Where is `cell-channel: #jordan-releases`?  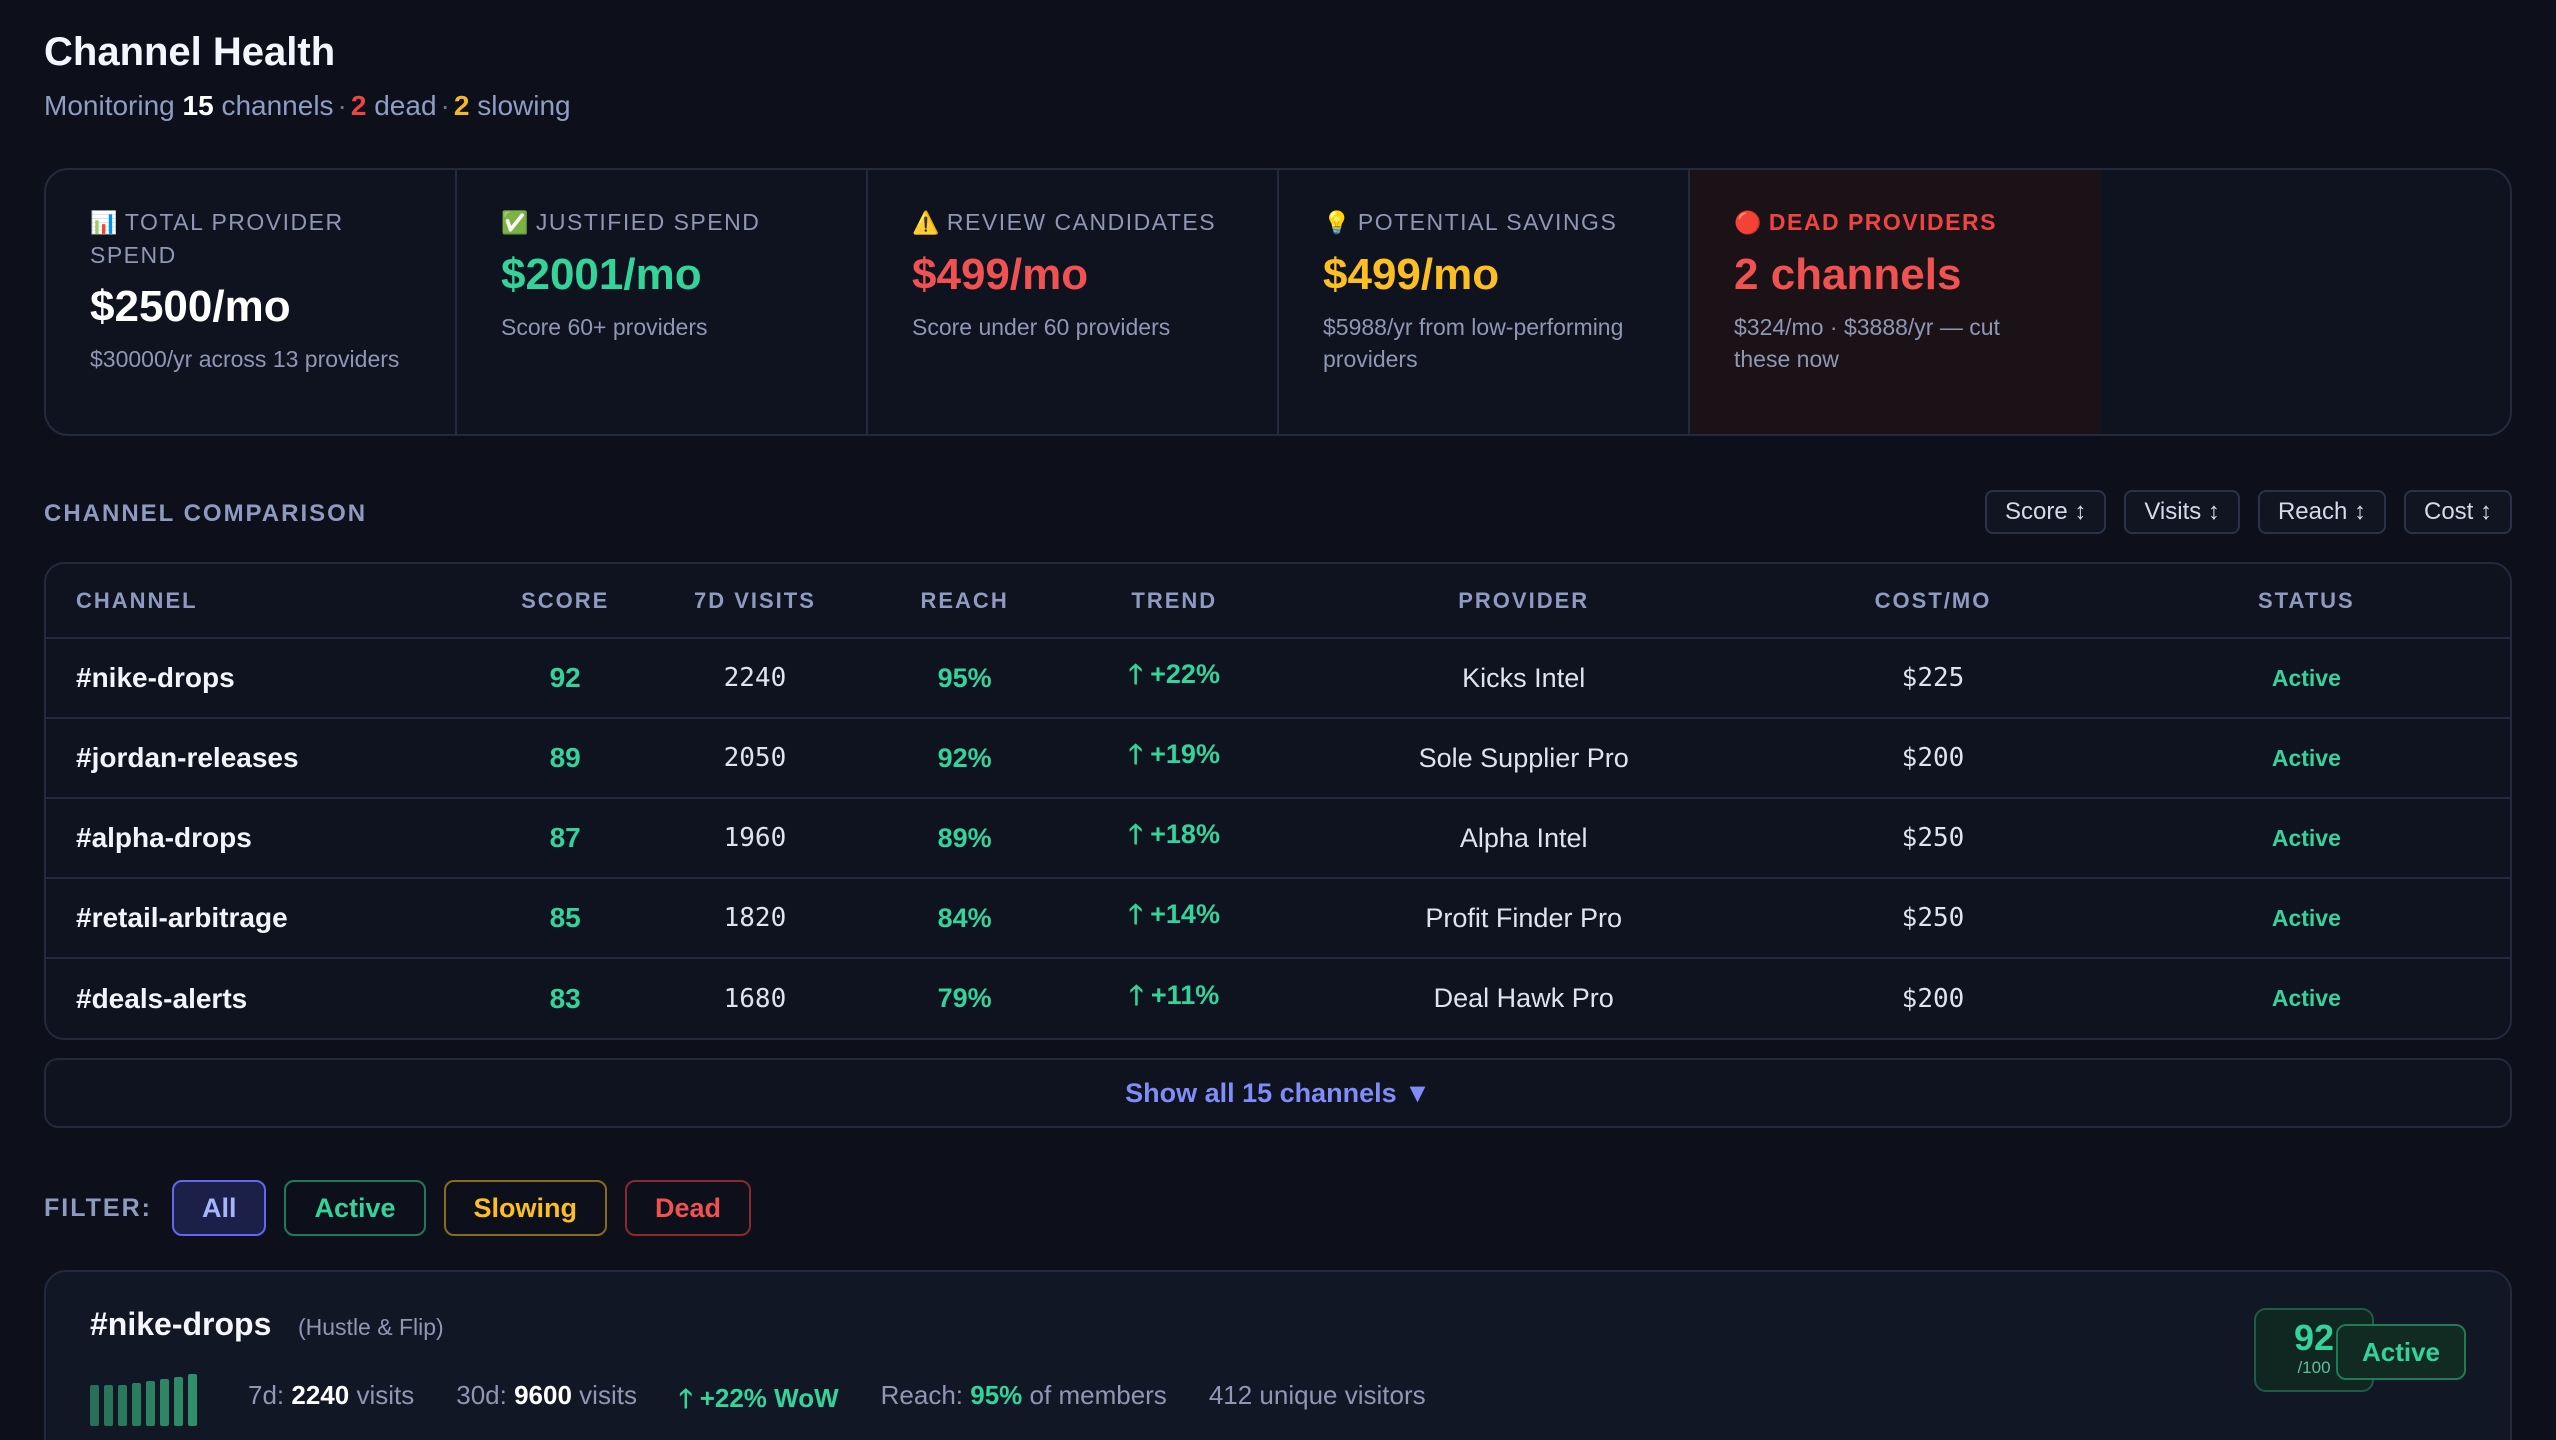
cell-channel: #jordan-releases is located at coordinates (266, 758).